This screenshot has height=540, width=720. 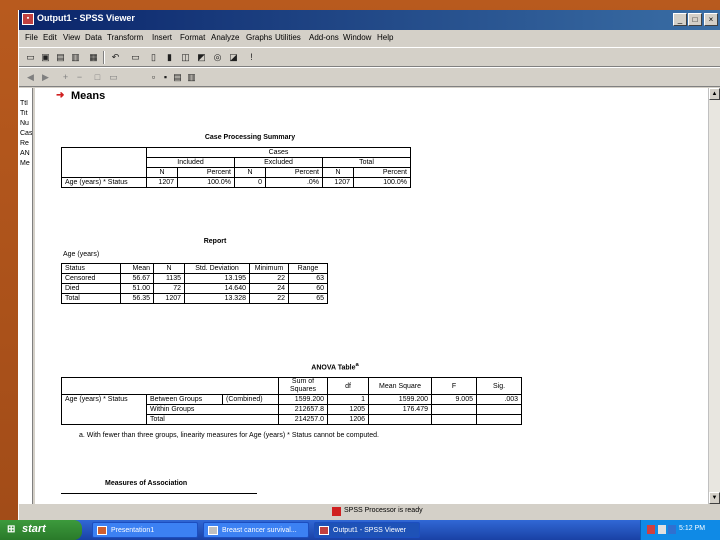 I want to click on save-icon: ▣, so click(x=45, y=57).